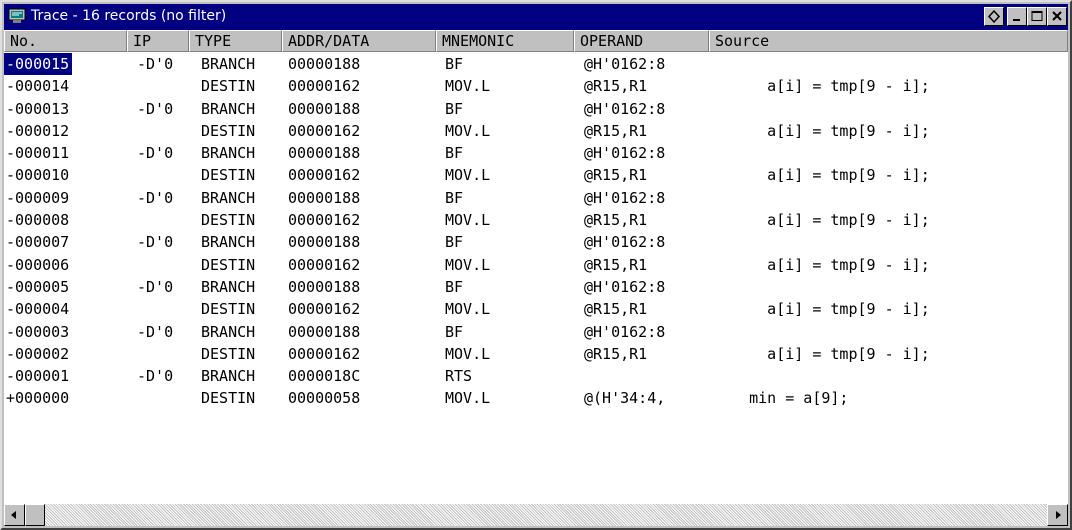 This screenshot has width=1072, height=530. What do you see at coordinates (1017, 16) in the screenshot?
I see `minimize-button` at bounding box center [1017, 16].